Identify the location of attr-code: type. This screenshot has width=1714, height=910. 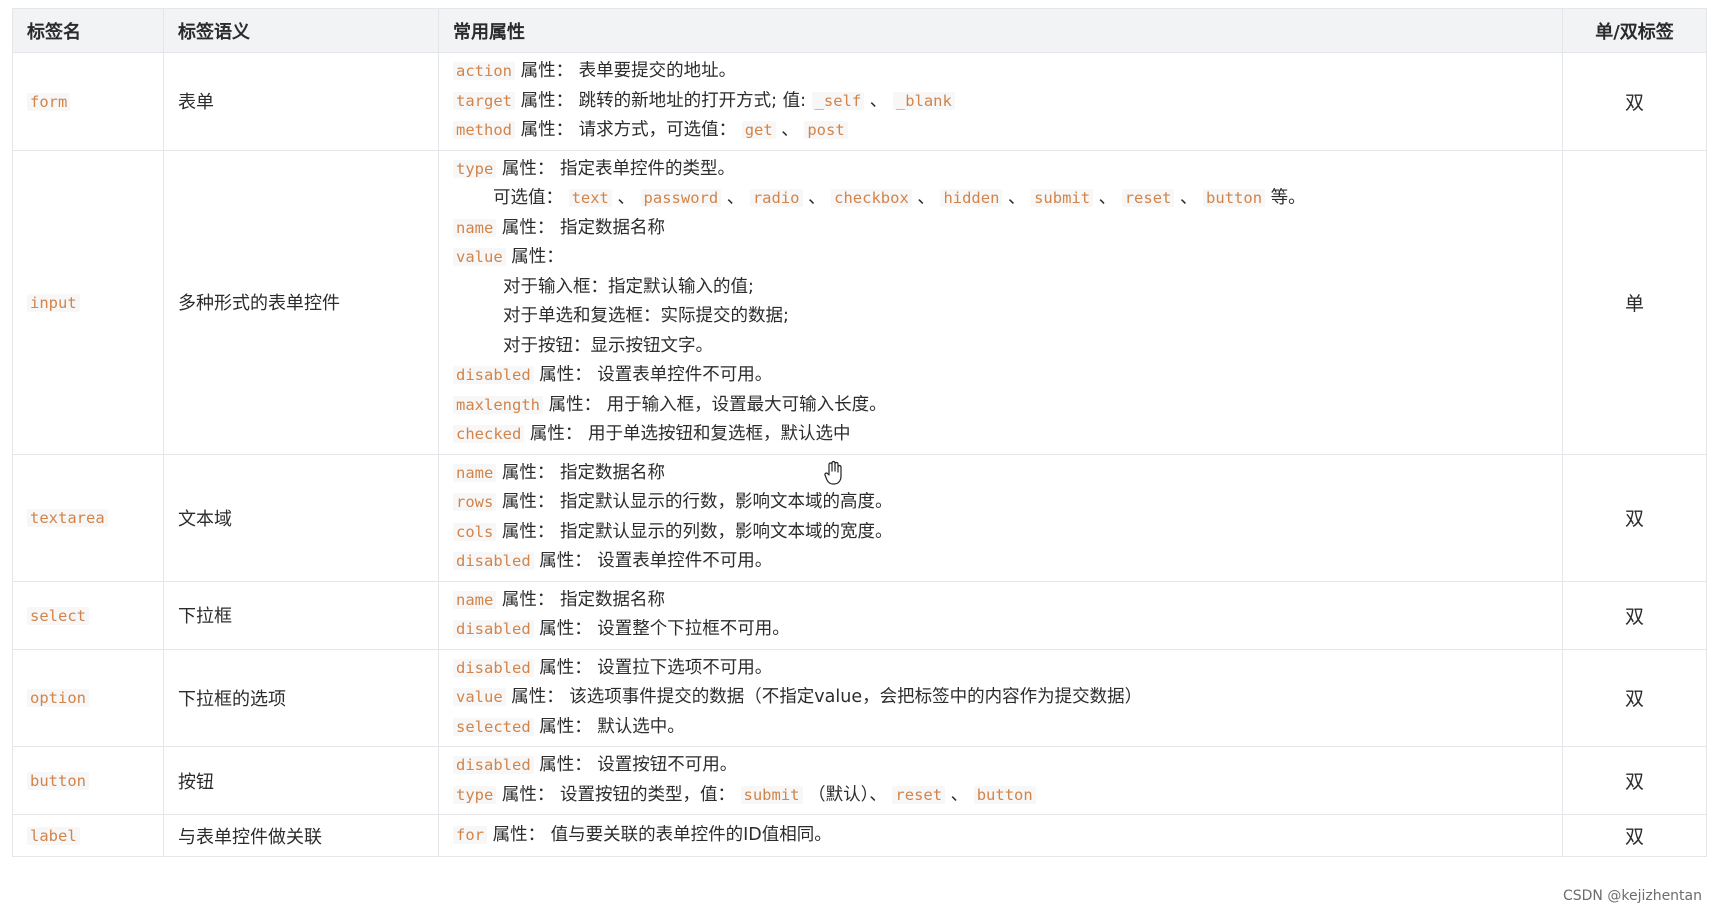
(475, 168).